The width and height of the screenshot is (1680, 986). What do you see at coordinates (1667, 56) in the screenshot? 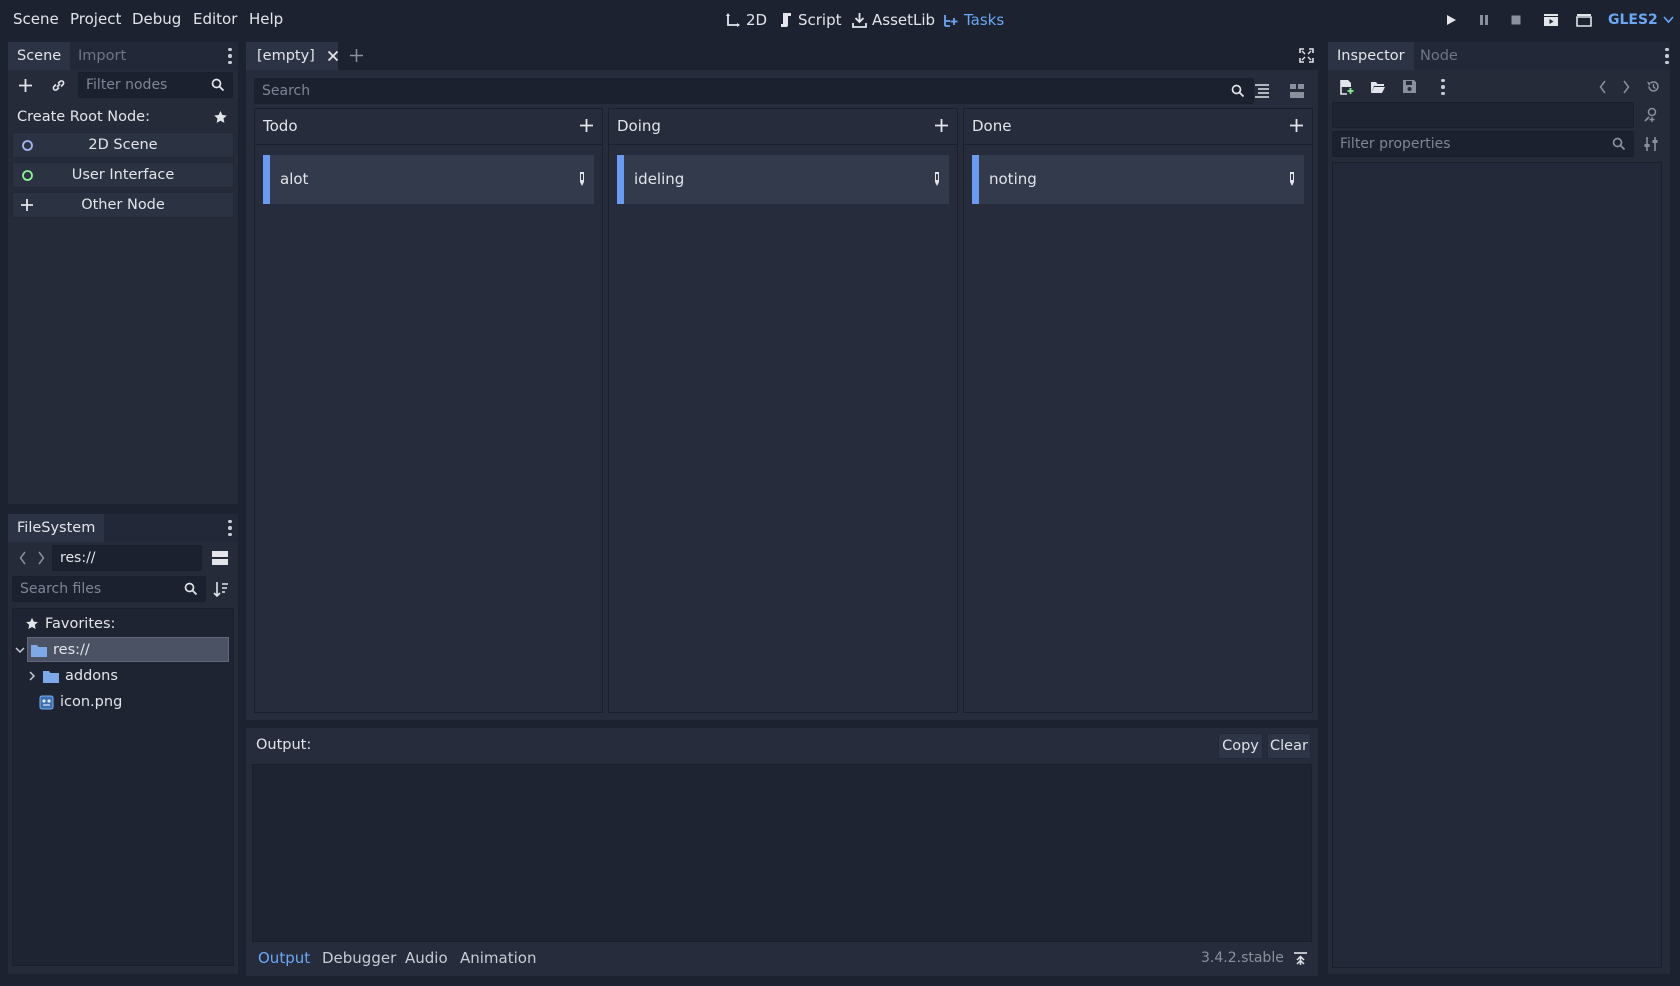
I see `inspector-dock-menu-icon` at bounding box center [1667, 56].